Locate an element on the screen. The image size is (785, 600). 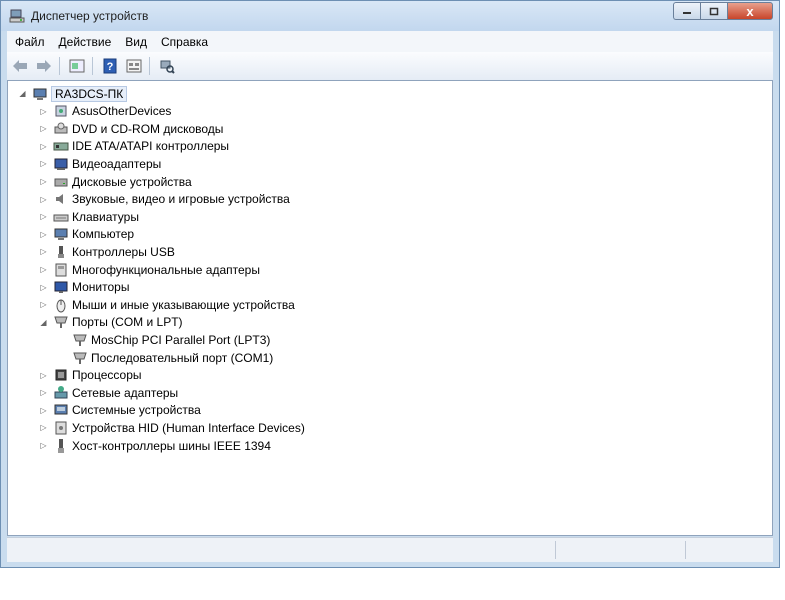
minimize-icon is located at coordinates (687, 13).